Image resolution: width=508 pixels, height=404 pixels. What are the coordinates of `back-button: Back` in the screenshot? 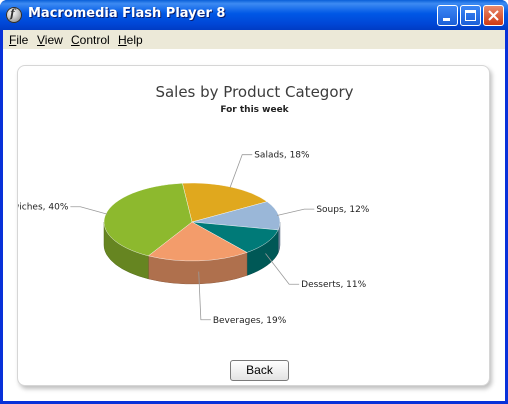 It's located at (259, 370).